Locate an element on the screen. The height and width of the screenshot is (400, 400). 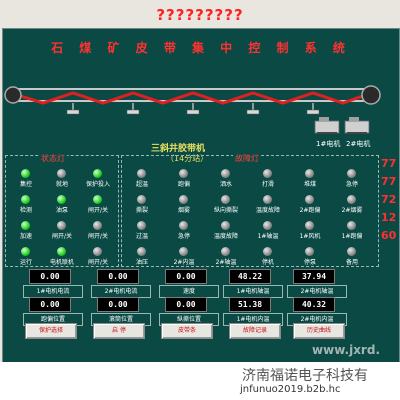
right-readout: 60 is located at coordinates (389, 235).